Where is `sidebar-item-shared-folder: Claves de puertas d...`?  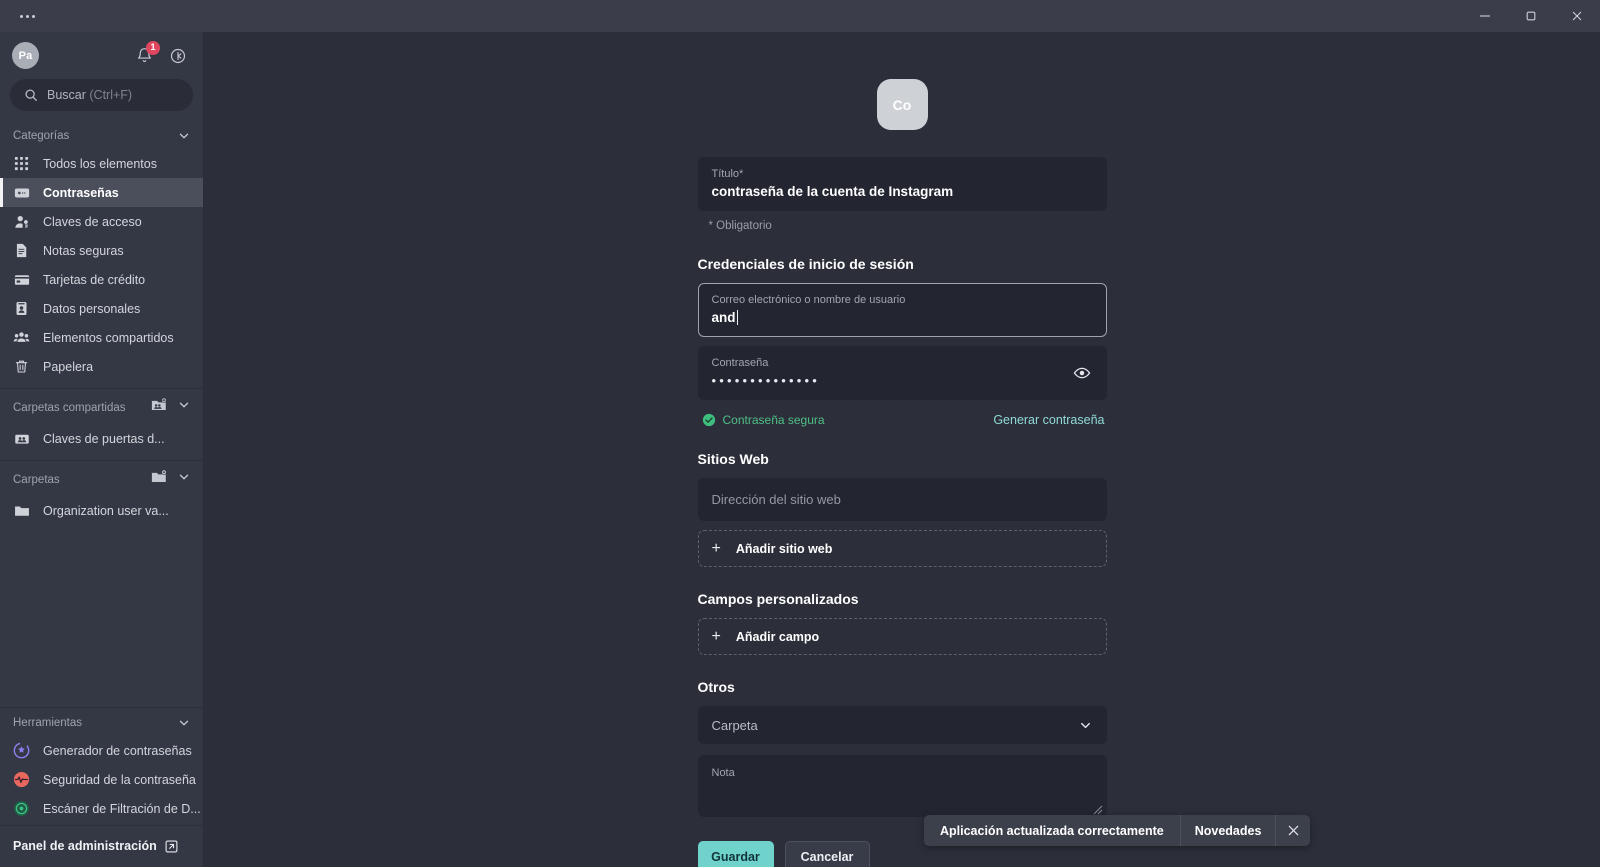 sidebar-item-shared-folder: Claves de puertas d... is located at coordinates (101, 438).